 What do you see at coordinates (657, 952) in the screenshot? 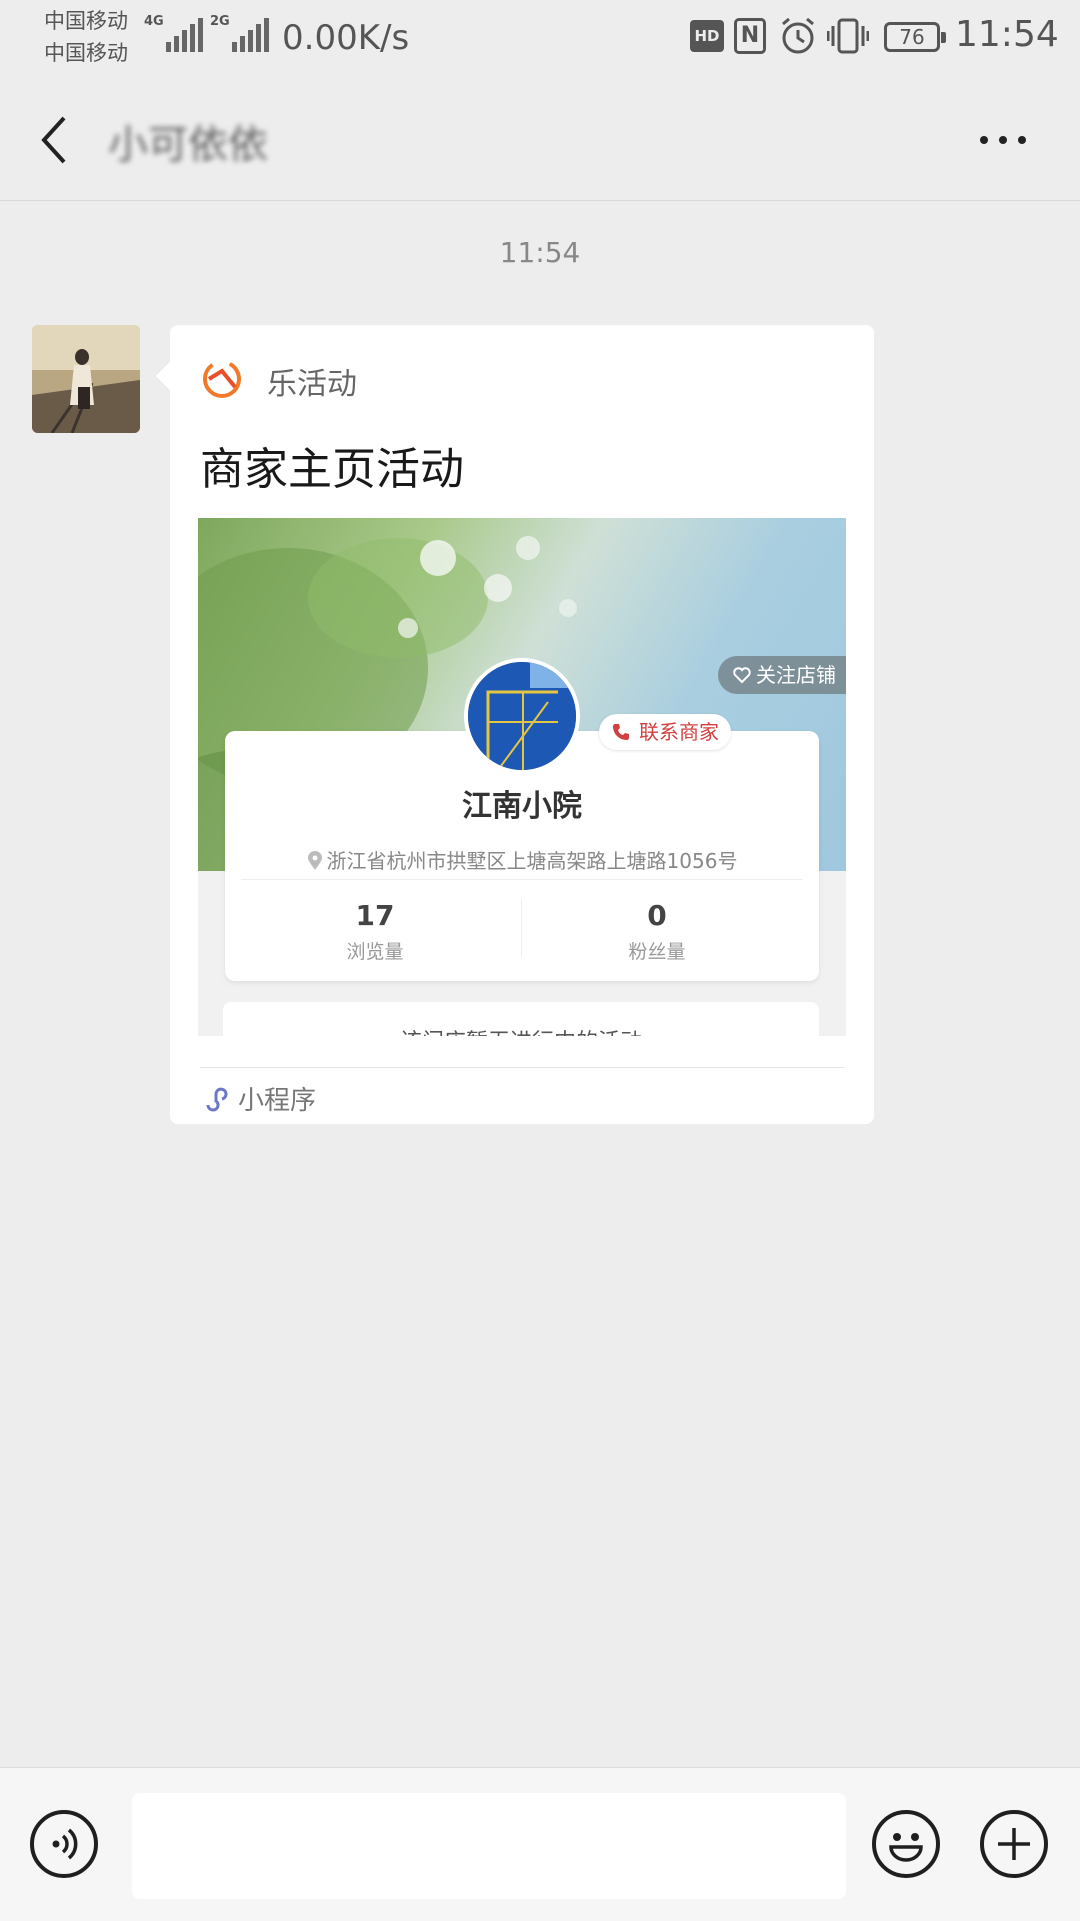
I see `fans-label: 粉丝量` at bounding box center [657, 952].